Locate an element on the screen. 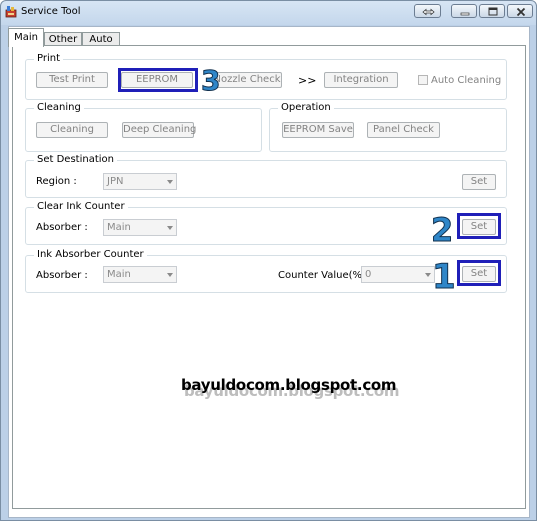  maximize-icon is located at coordinates (493, 11).